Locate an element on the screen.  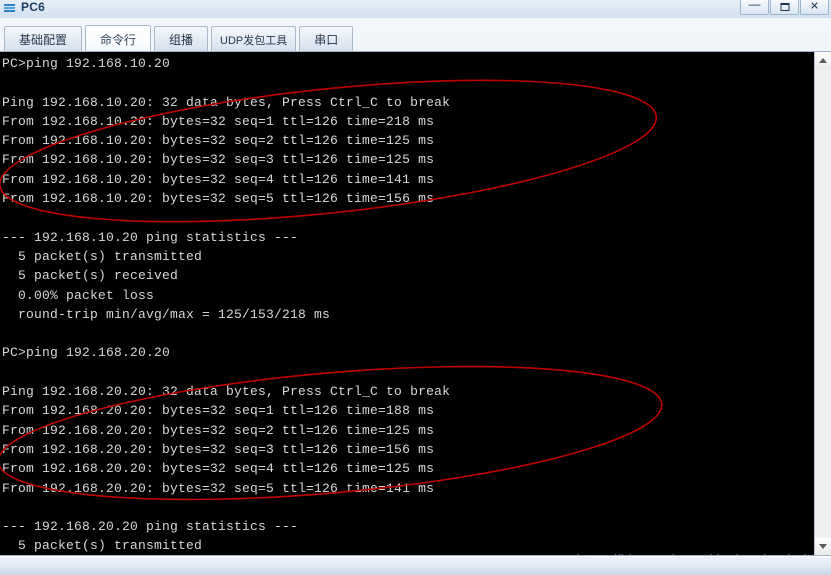
chevron-up-icon is located at coordinates (823, 60).